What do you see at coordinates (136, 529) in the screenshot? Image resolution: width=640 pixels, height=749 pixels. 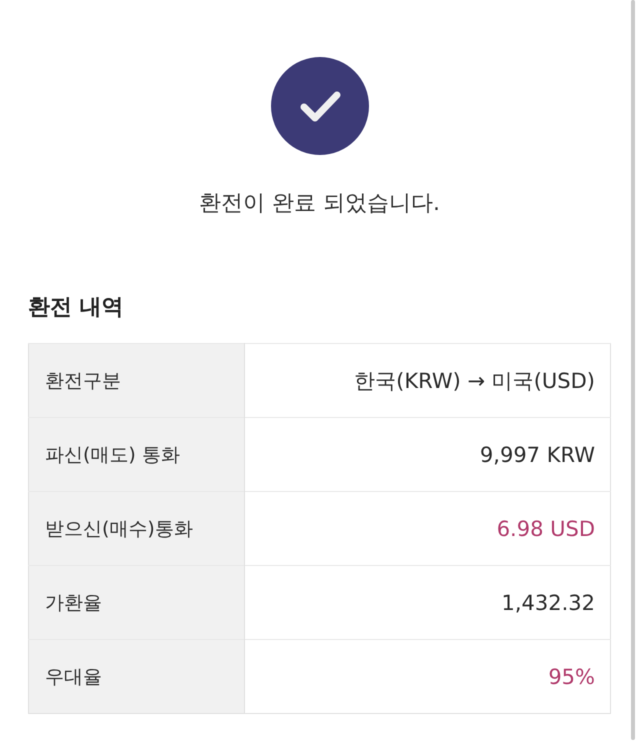 I see `table-header-cell: 받으신(매수)통화` at bounding box center [136, 529].